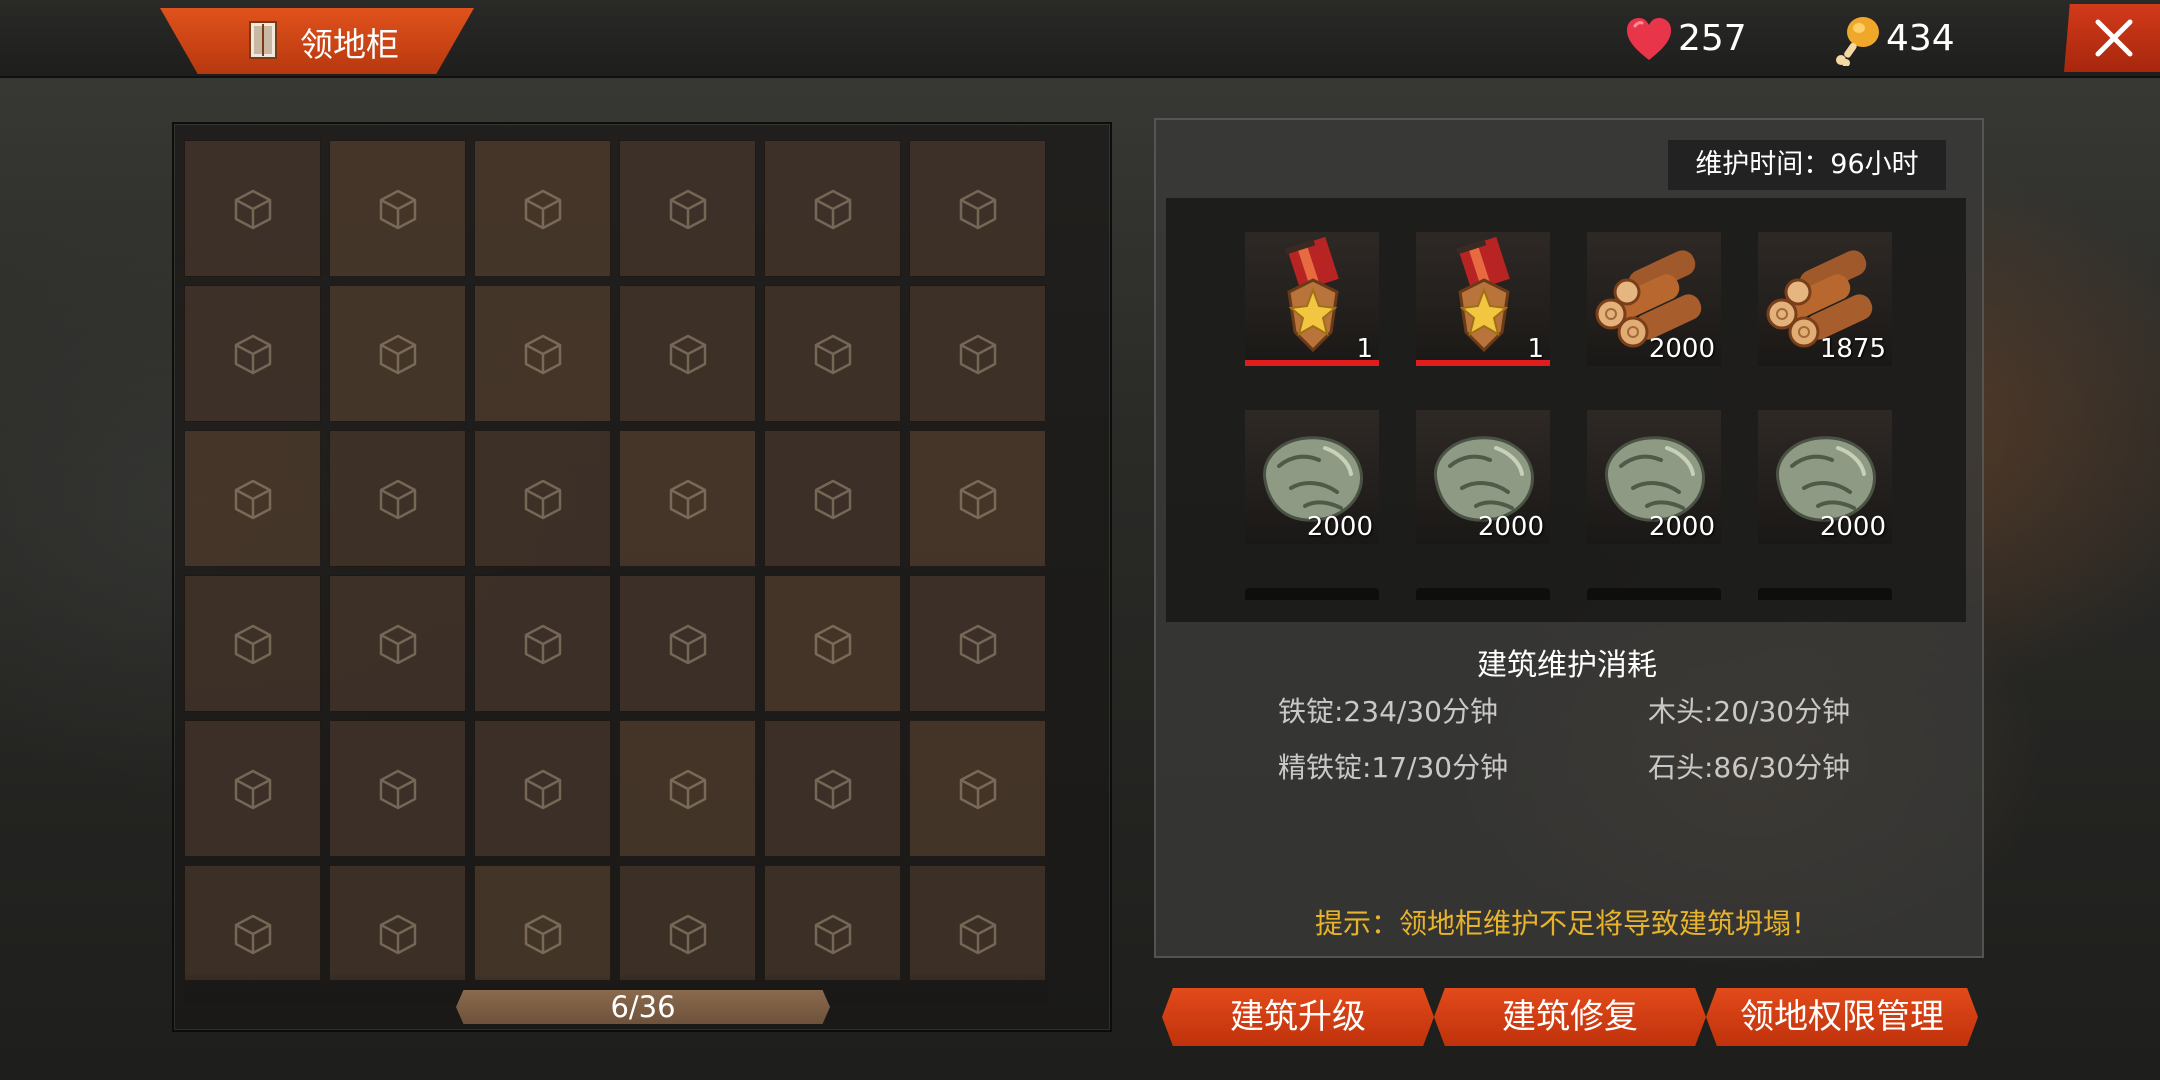 Image resolution: width=2160 pixels, height=1080 pixels. What do you see at coordinates (1842, 1017) in the screenshot?
I see `territory-permissions-button: 领地权限管理` at bounding box center [1842, 1017].